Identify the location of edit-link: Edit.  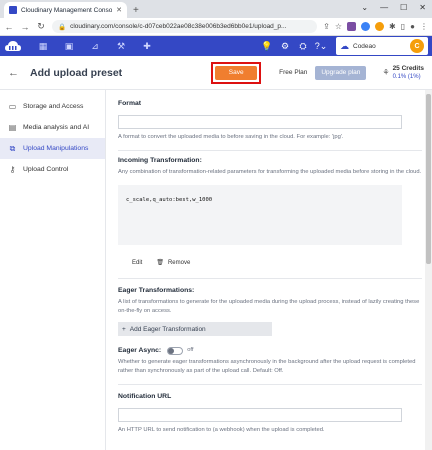
(137, 263).